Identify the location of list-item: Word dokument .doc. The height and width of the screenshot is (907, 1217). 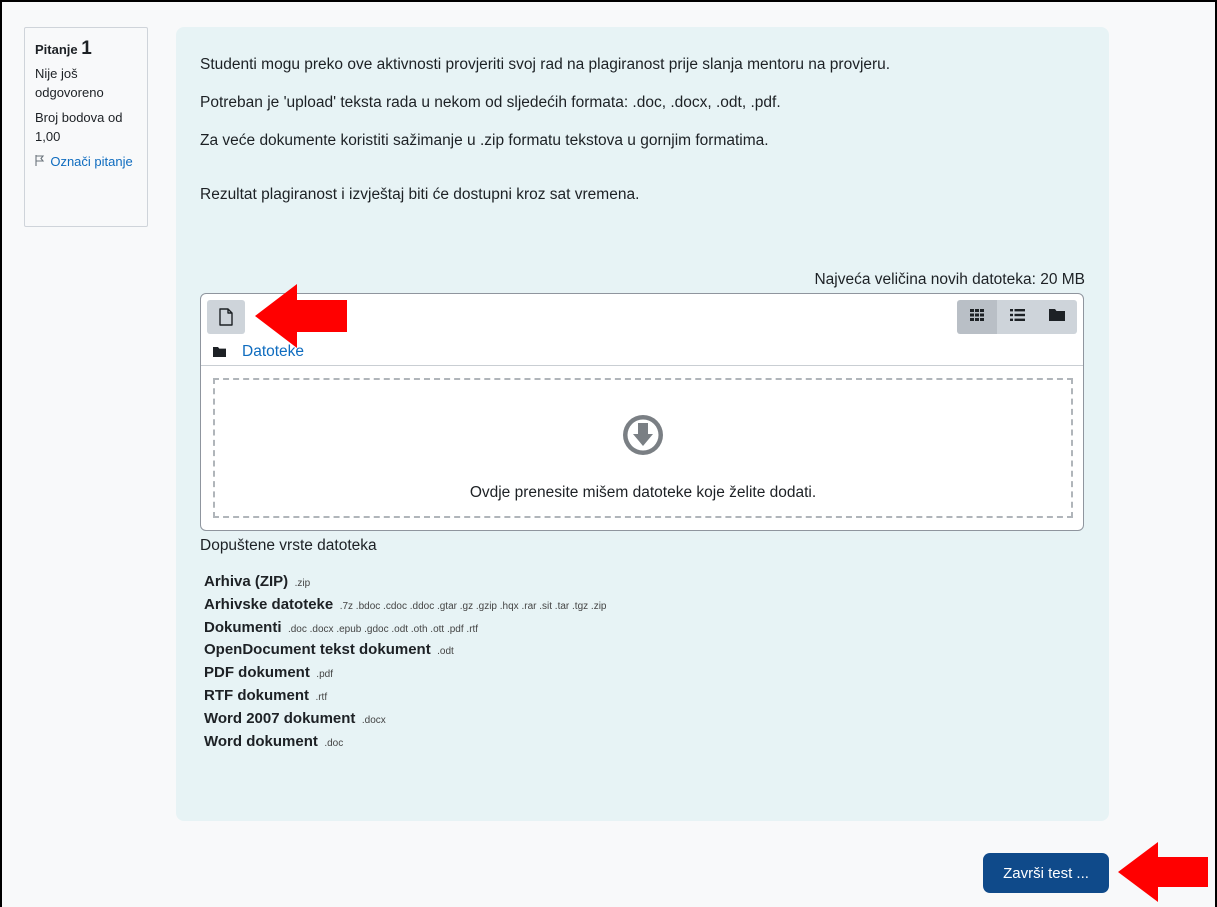
(405, 742).